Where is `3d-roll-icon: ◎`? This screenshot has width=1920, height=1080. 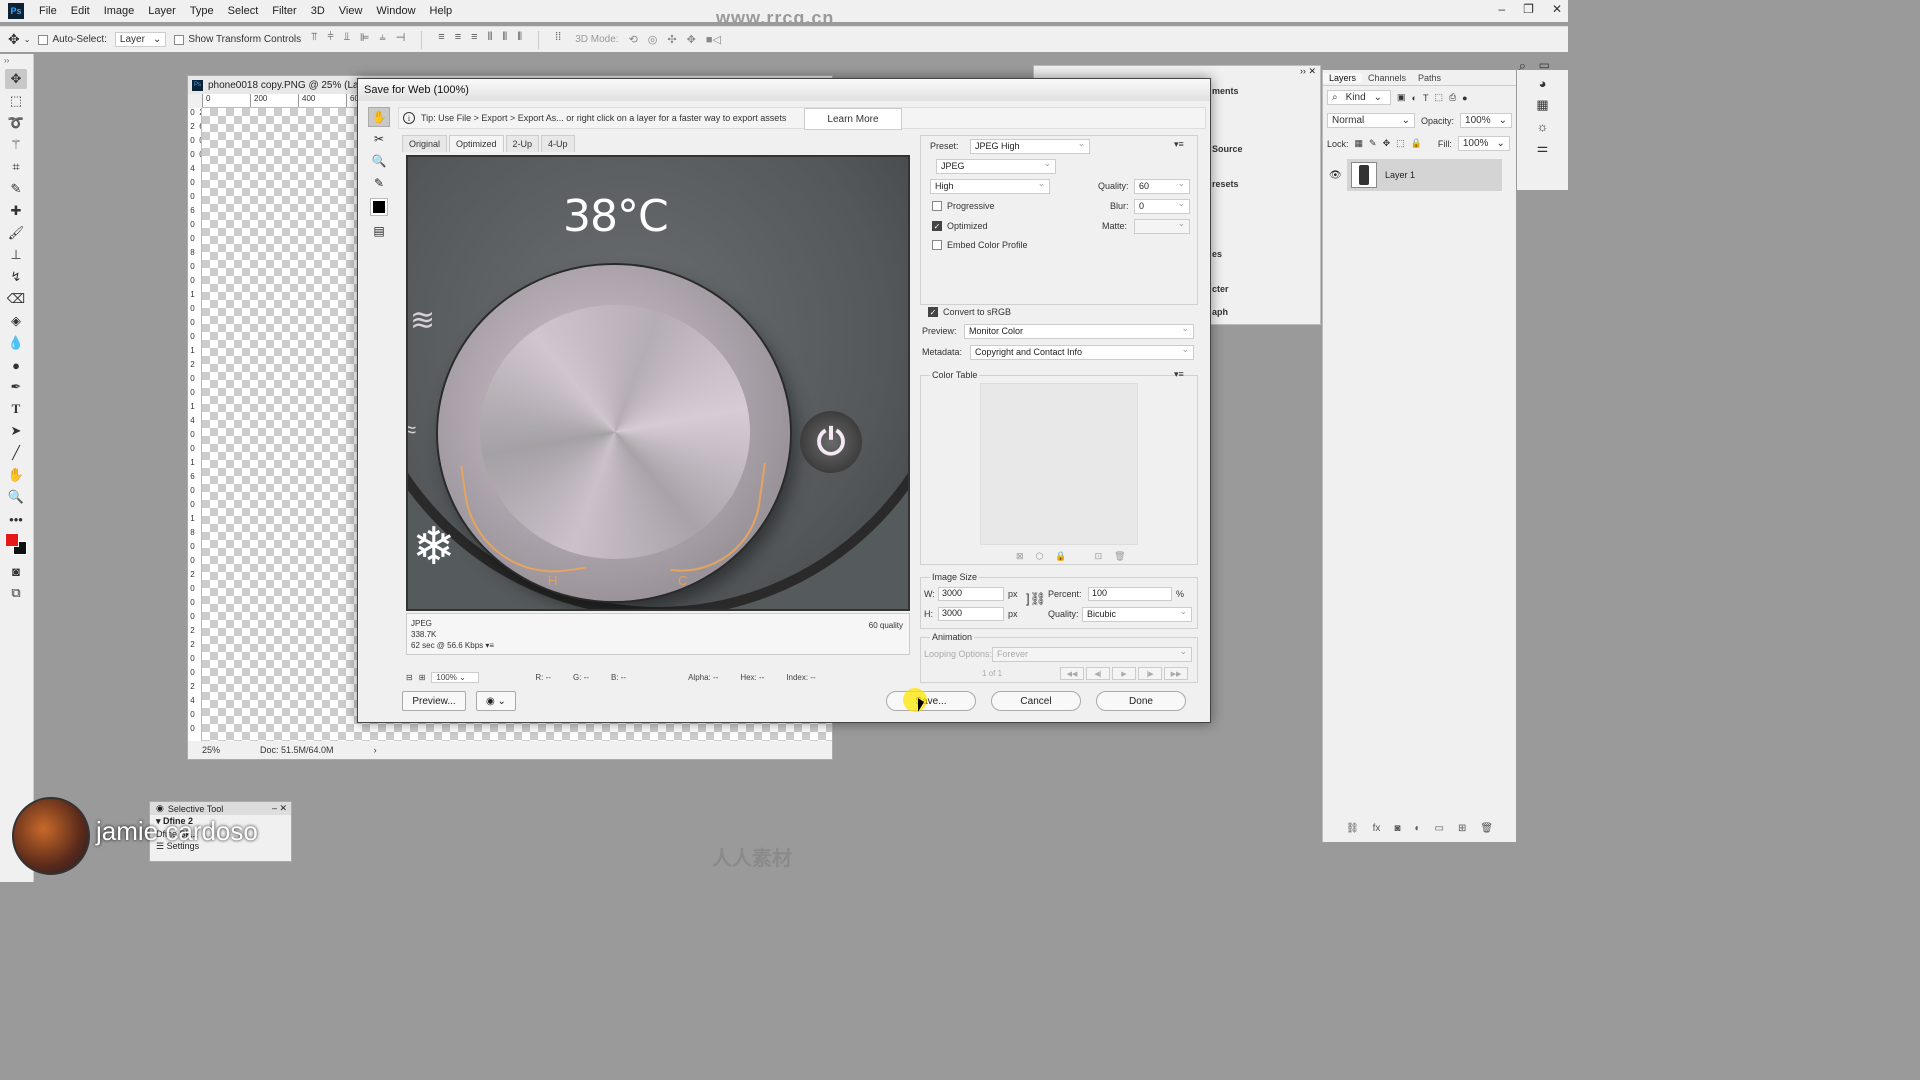 3d-roll-icon: ◎ is located at coordinates (653, 39).